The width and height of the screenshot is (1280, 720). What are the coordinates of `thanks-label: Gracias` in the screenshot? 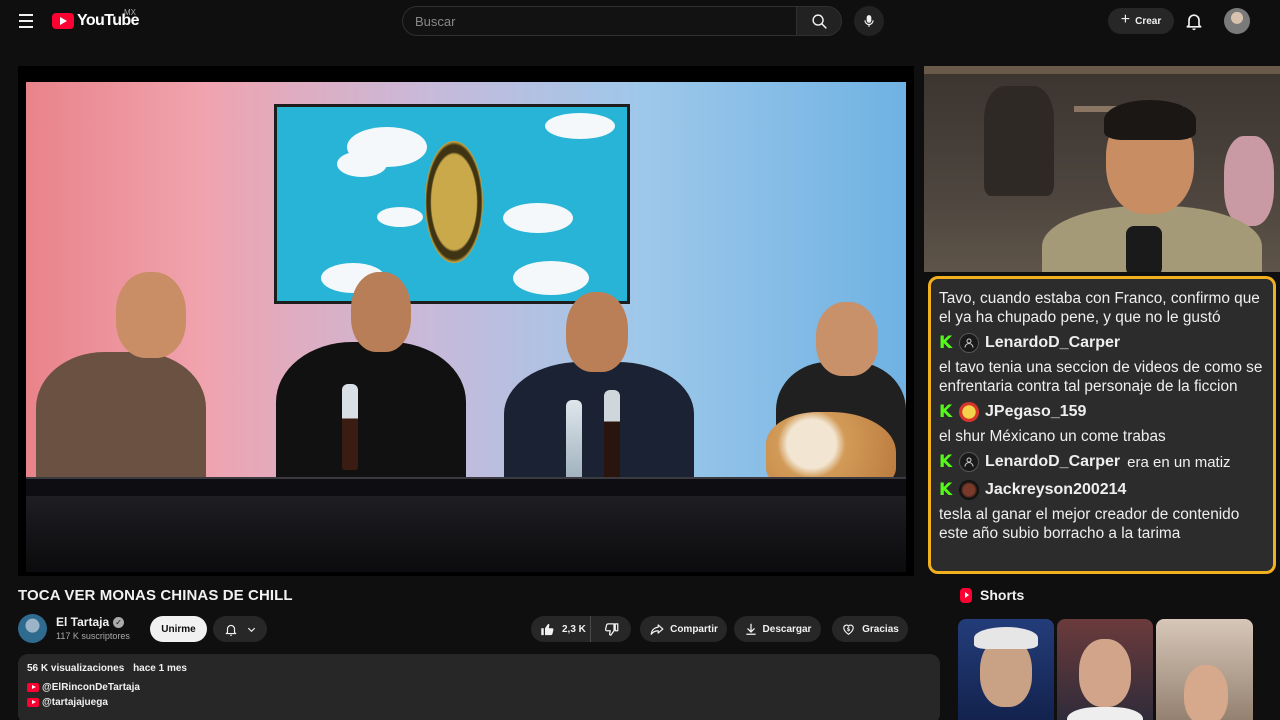 It's located at (880, 629).